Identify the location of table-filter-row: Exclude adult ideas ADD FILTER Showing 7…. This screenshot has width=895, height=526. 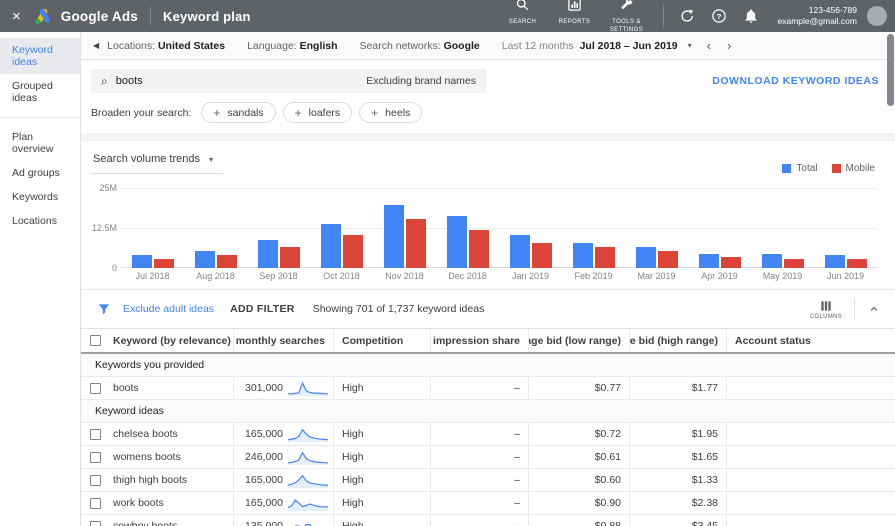
(488, 309).